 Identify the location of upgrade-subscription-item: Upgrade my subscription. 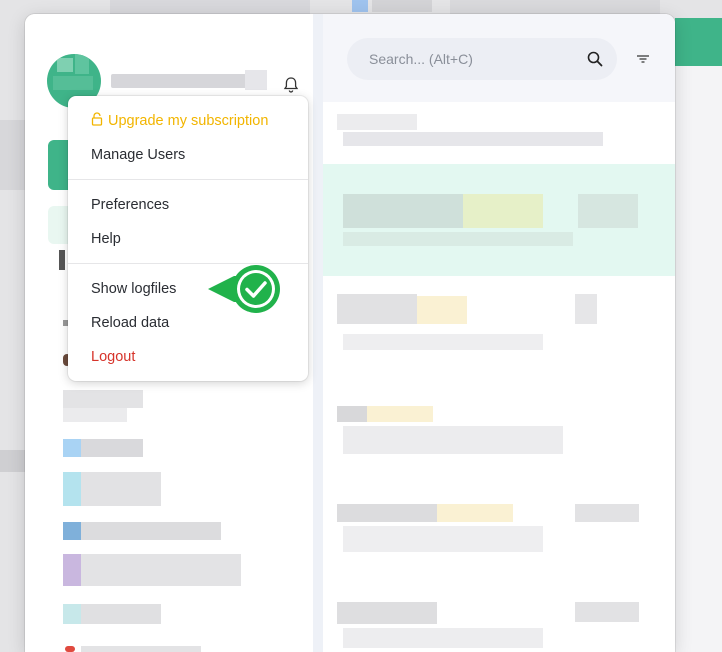
(188, 121).